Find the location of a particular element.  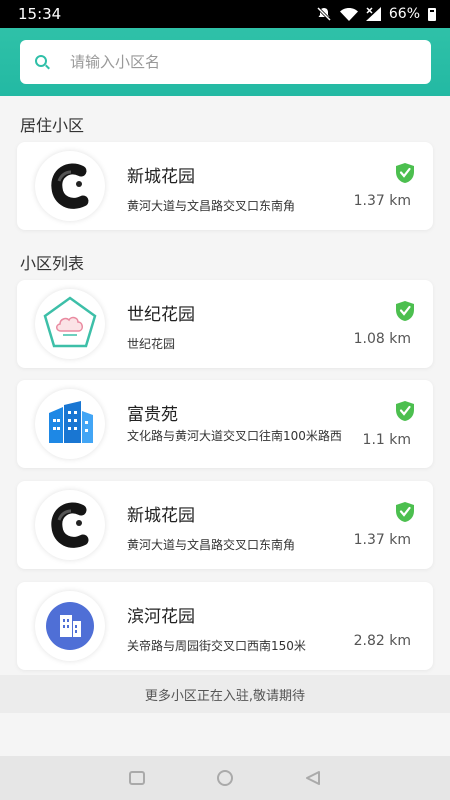

status-time: 15:34 is located at coordinates (40, 14).